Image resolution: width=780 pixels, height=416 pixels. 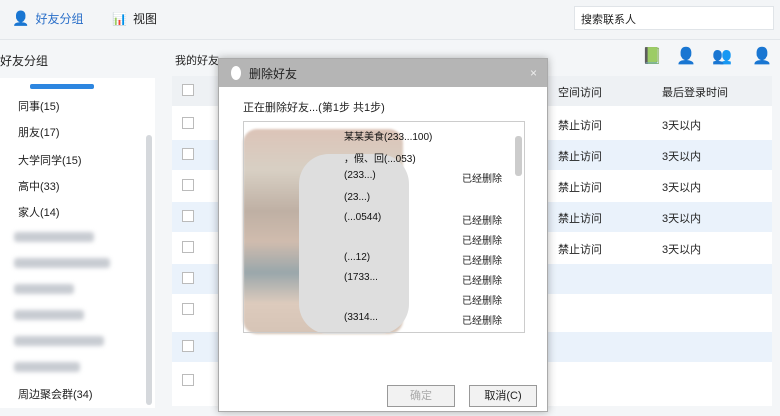 I want to click on add-user-icon: 👤, so click(x=686, y=56).